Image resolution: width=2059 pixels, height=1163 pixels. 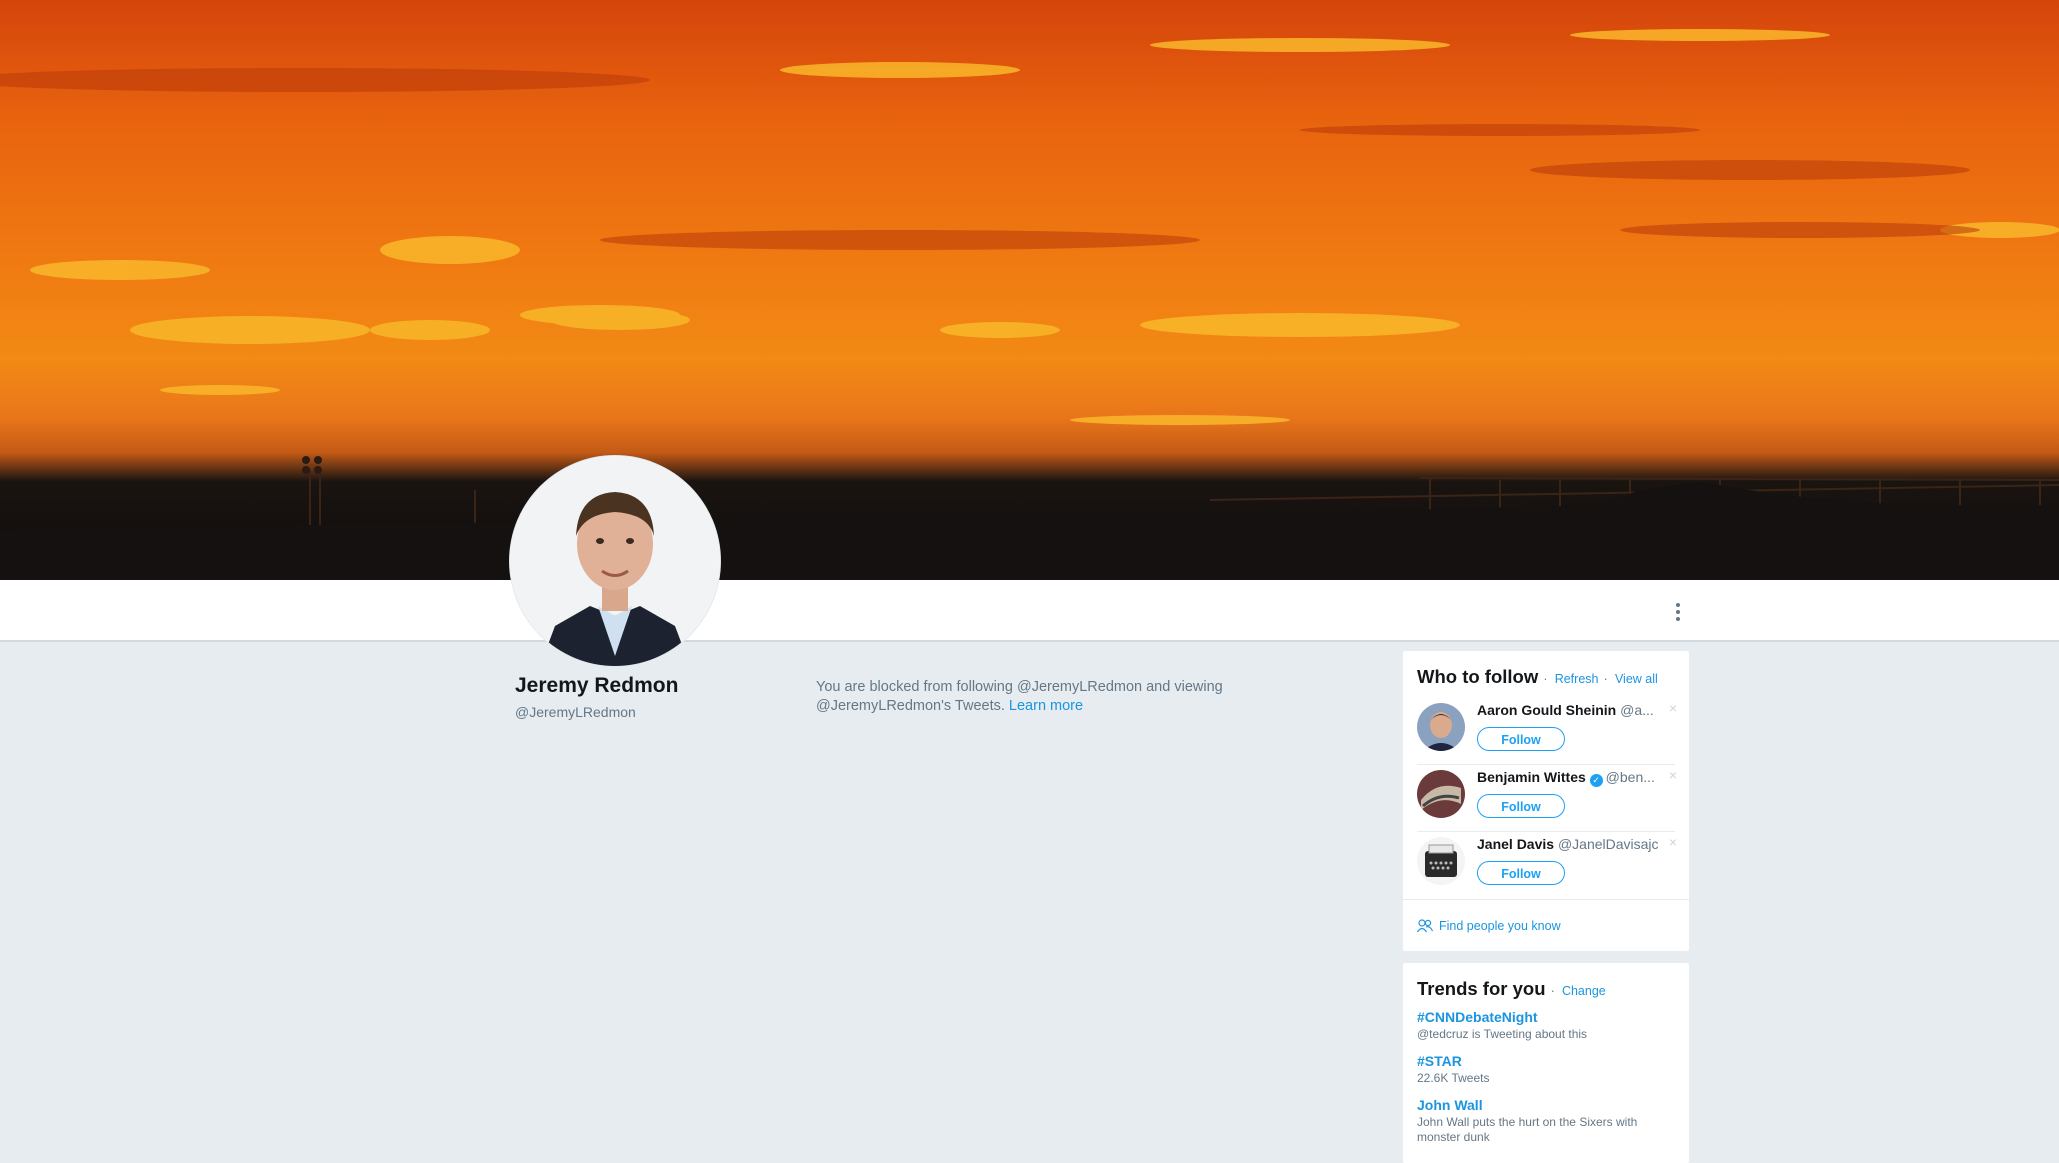 I want to click on user-handle: @JanelDavisajc, so click(x=1608, y=844).